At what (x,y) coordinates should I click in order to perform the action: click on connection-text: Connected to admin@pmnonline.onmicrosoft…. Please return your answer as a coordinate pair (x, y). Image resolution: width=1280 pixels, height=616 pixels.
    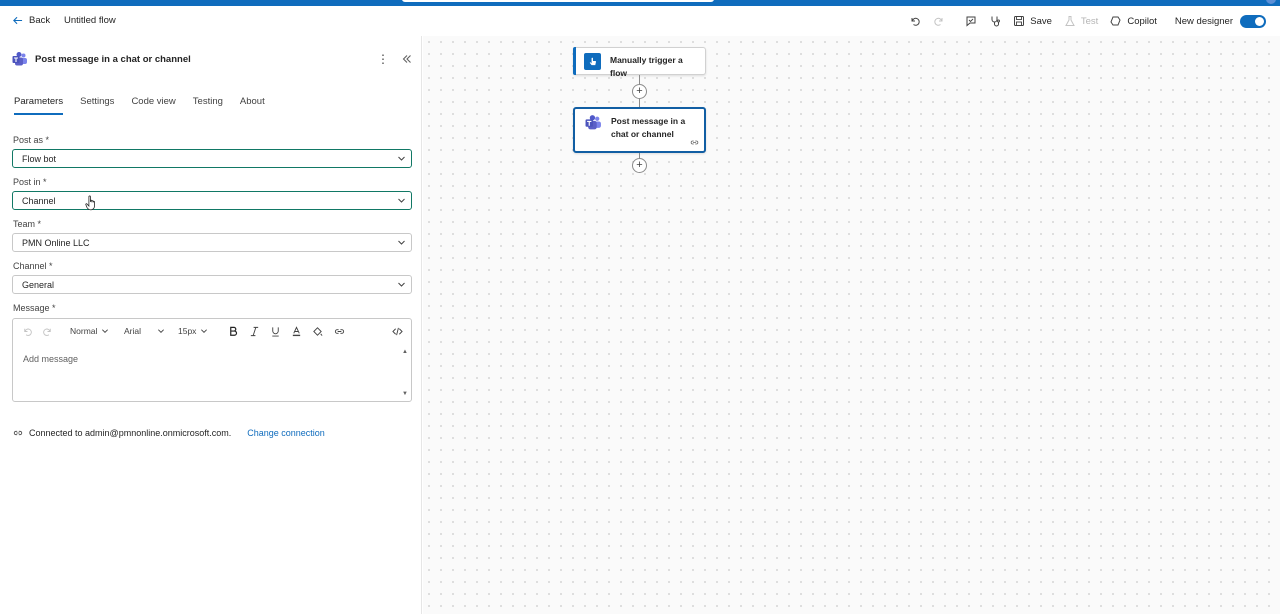
    Looking at the image, I should click on (130, 433).